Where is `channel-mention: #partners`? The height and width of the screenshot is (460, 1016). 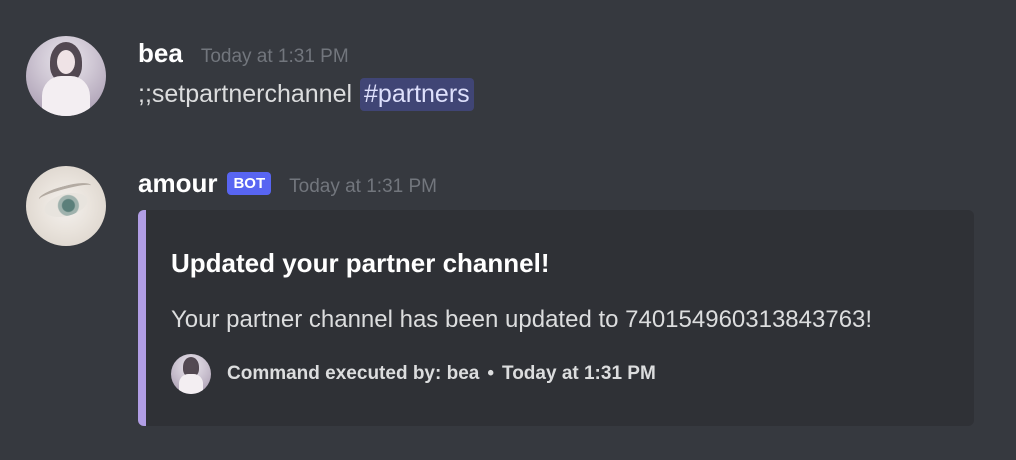
channel-mention: #partners is located at coordinates (417, 94).